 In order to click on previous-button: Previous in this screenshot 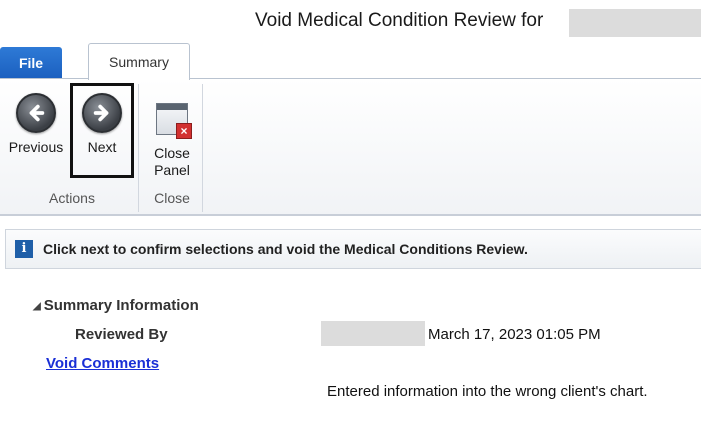, I will do `click(36, 124)`.